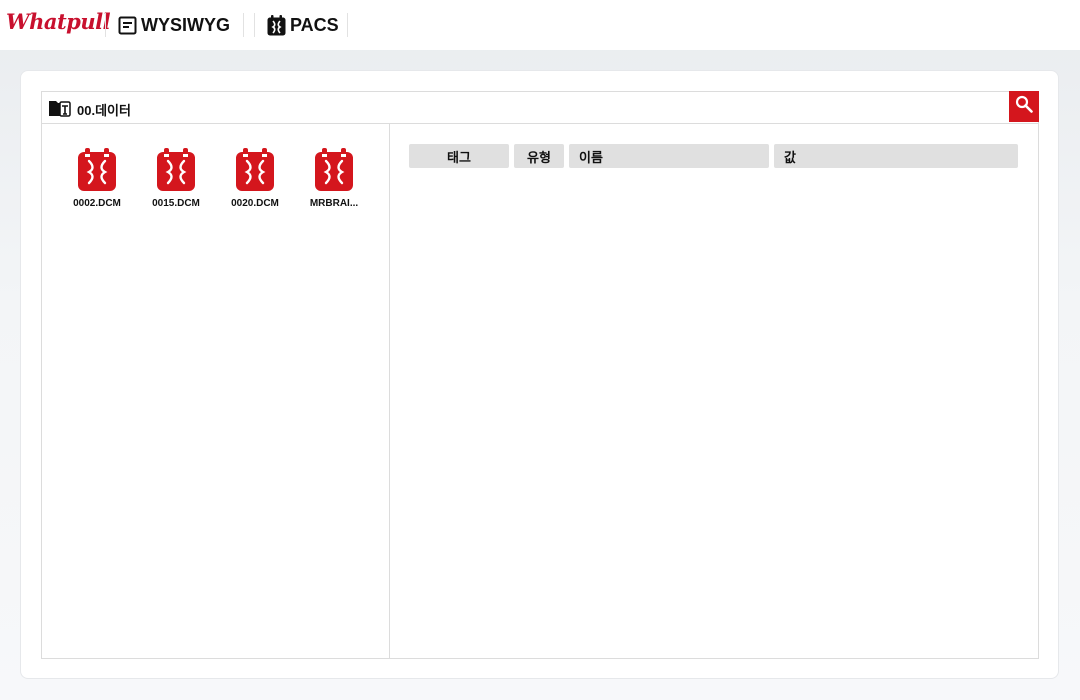 The height and width of the screenshot is (700, 1080). I want to click on nav-pacs: PACS, so click(303, 25).